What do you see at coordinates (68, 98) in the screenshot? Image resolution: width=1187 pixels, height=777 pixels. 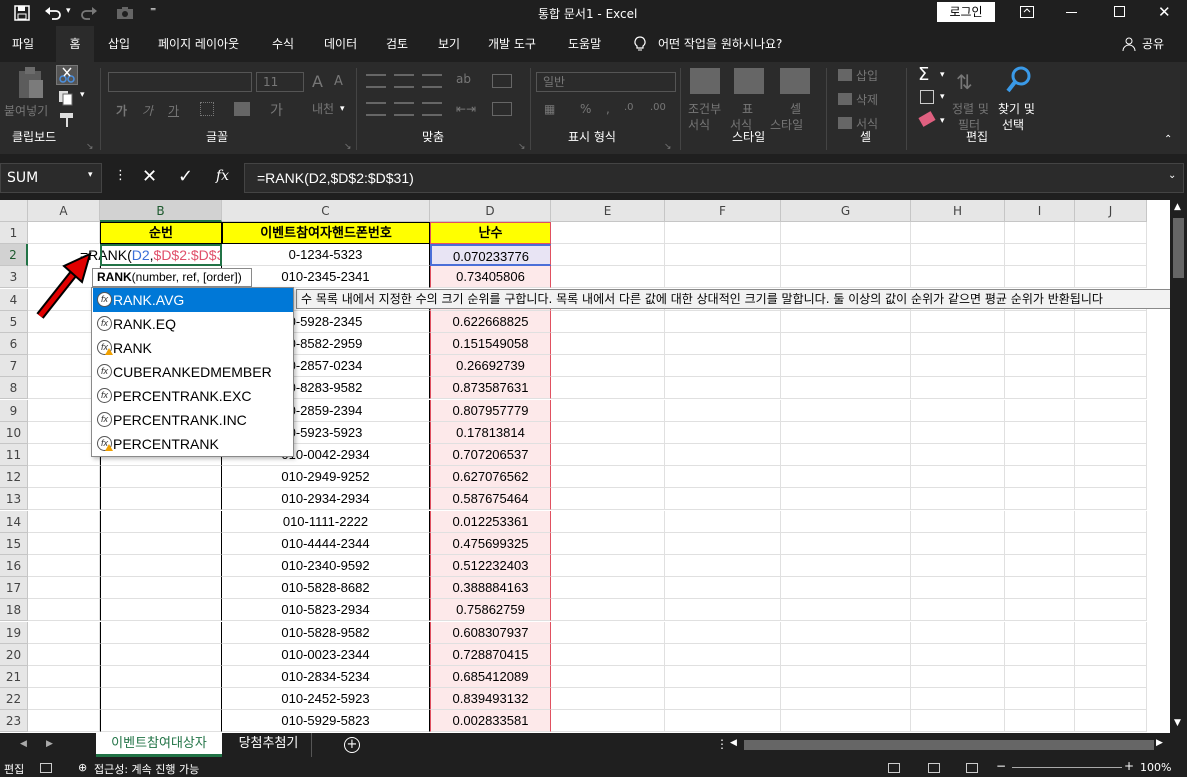 I see `copy-icon` at bounding box center [68, 98].